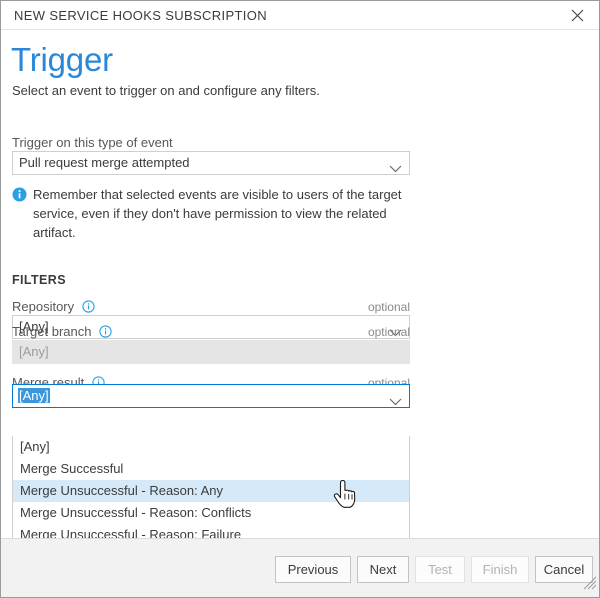 This screenshot has width=600, height=598. I want to click on finish-button: Finish, so click(500, 569).